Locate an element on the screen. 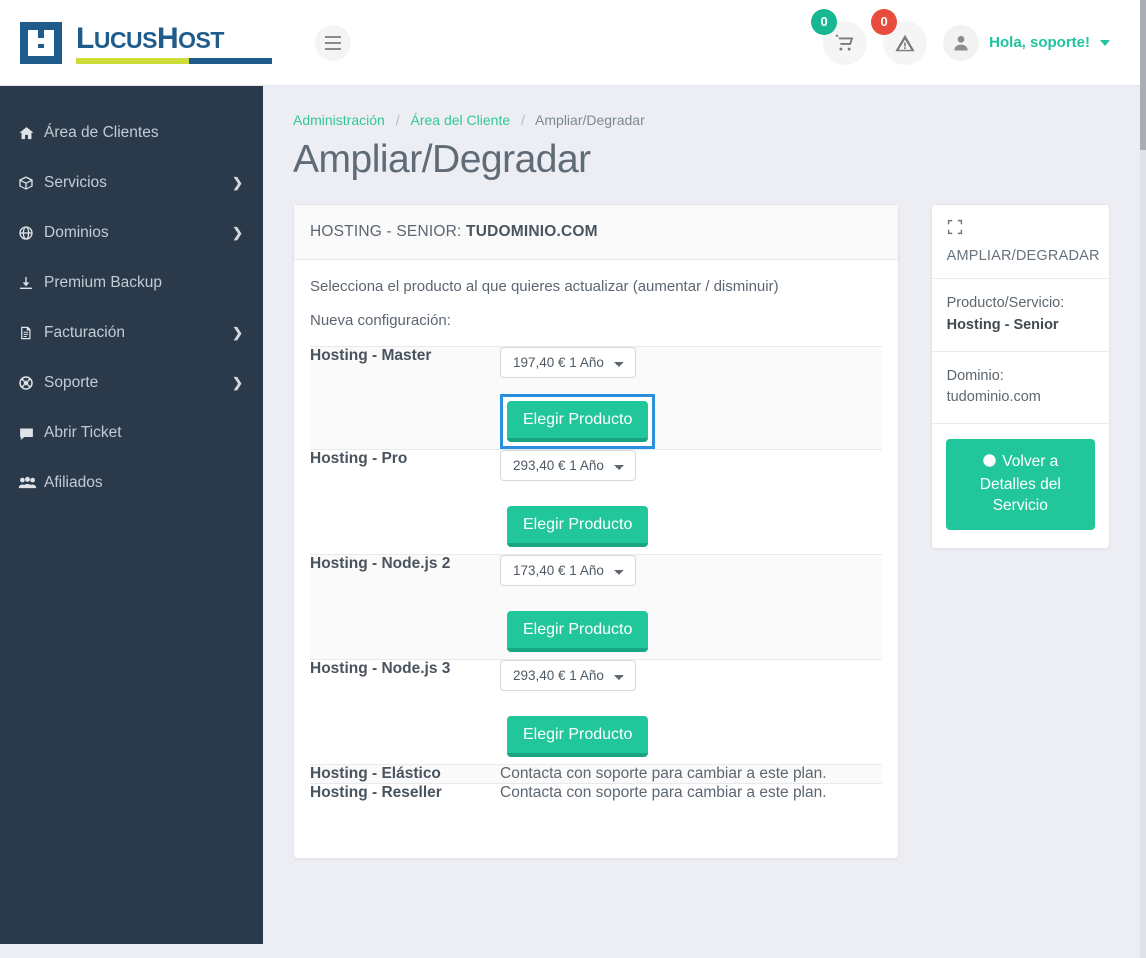  card-header-domain: TUDOMINIO.COM is located at coordinates (532, 231).